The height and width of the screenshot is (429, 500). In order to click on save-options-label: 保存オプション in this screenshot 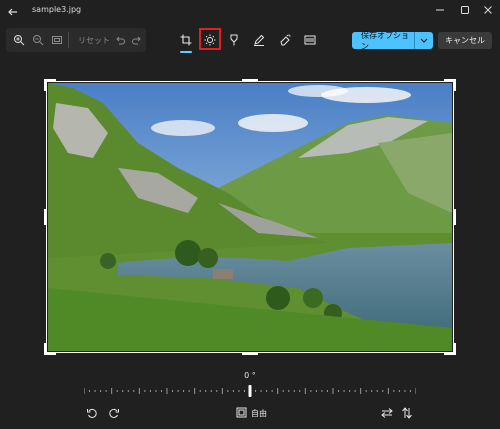, I will do `click(385, 40)`.